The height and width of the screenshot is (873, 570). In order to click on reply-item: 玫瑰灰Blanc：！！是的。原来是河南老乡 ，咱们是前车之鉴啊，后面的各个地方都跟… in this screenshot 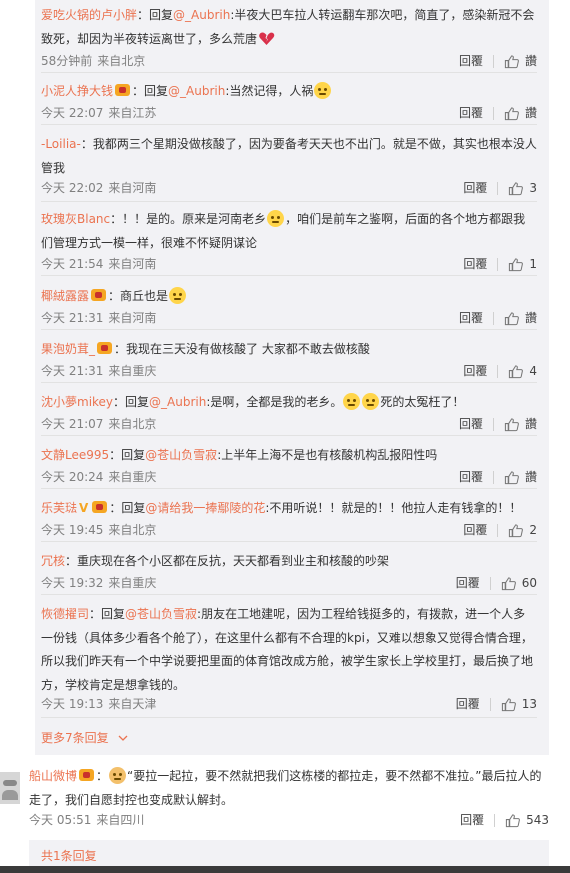, I will do `click(289, 242)`.